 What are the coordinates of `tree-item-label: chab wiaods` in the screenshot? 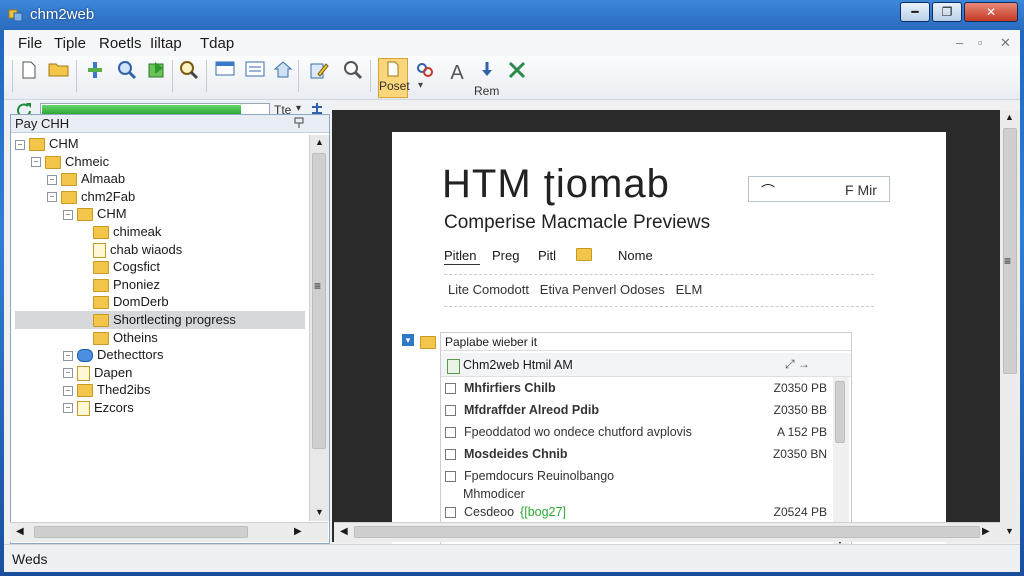 It's located at (146, 249).